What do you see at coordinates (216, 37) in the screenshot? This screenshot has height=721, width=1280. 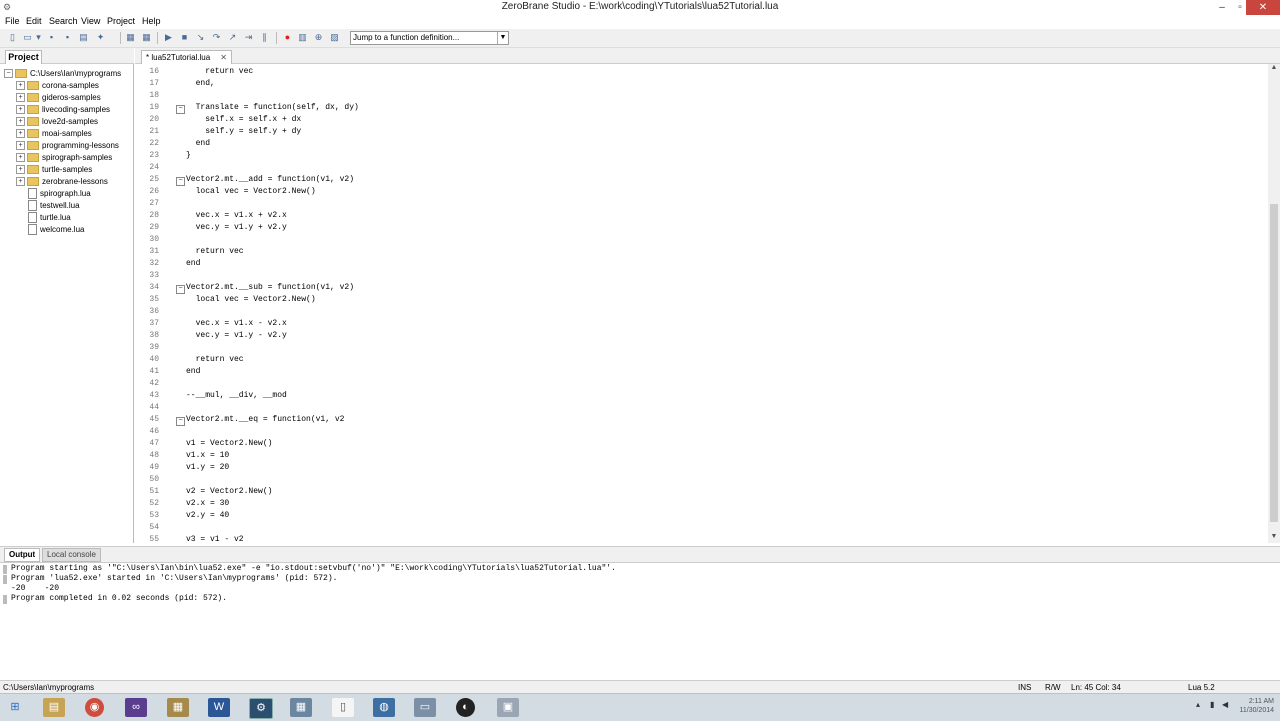 I see `step-over-icon: ↷` at bounding box center [216, 37].